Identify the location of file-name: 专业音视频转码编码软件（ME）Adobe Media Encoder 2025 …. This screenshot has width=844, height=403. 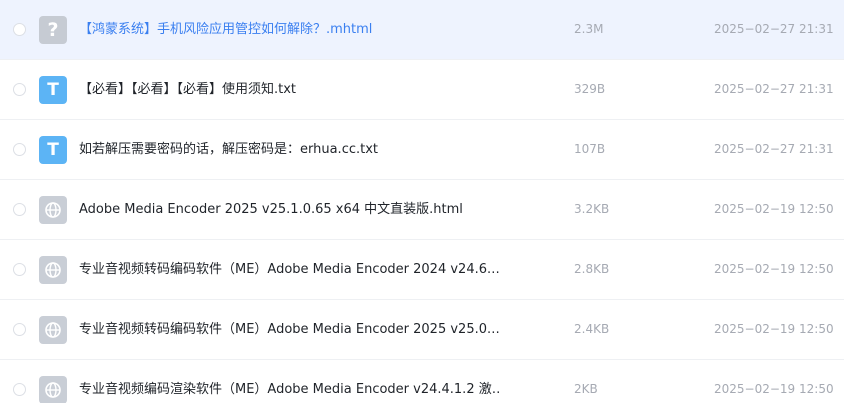
(289, 329).